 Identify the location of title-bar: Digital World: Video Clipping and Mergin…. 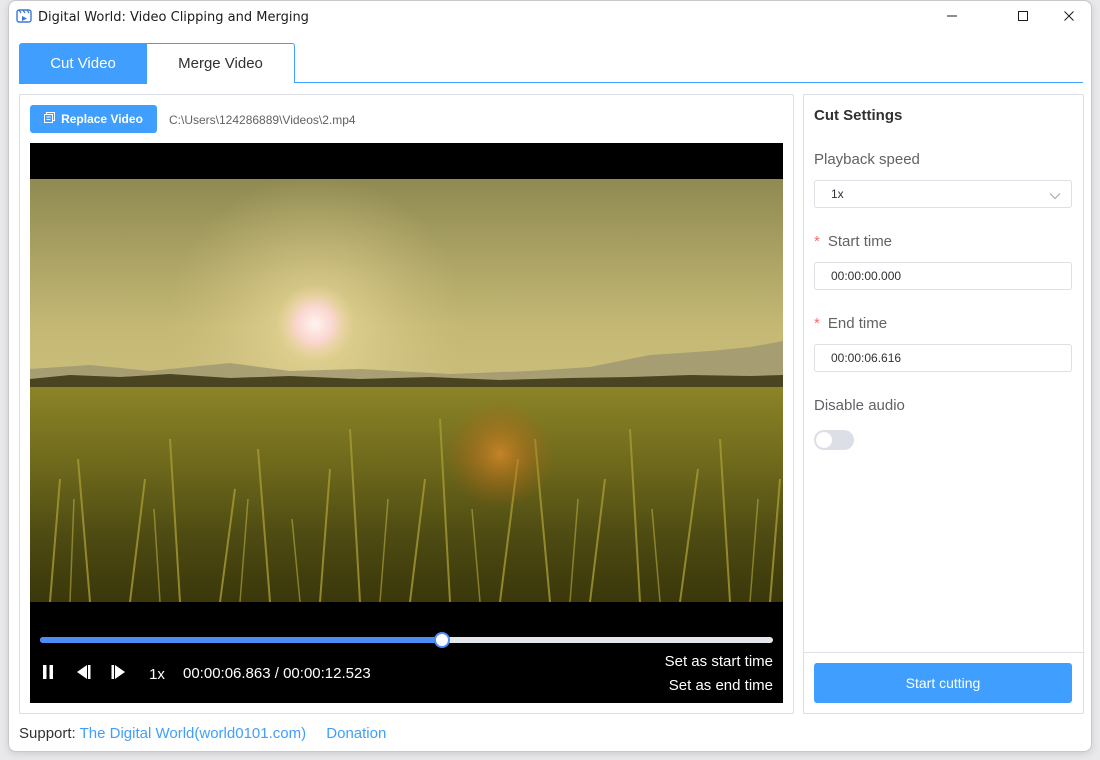
(550, 17).